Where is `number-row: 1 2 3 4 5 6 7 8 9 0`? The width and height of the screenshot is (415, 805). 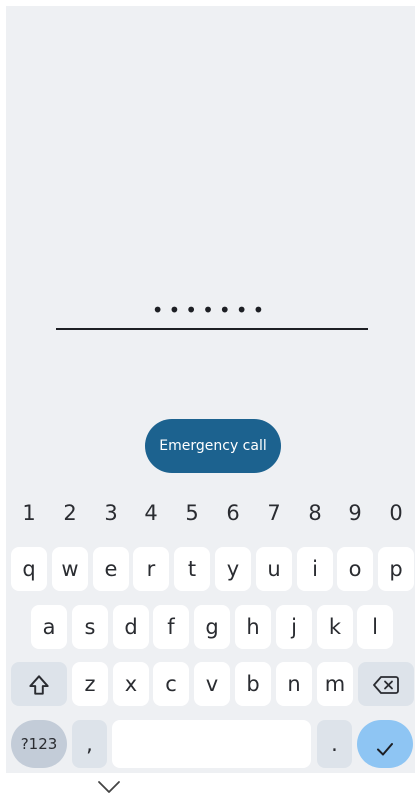 number-row: 1 2 3 4 5 6 7 8 9 0 is located at coordinates (210, 513).